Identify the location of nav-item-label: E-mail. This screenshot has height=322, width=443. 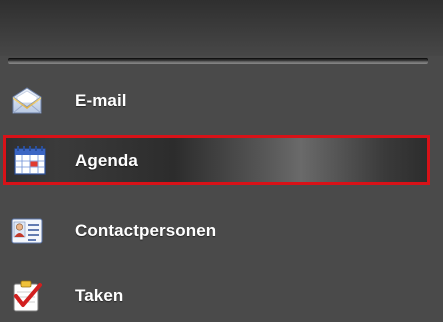
(101, 100).